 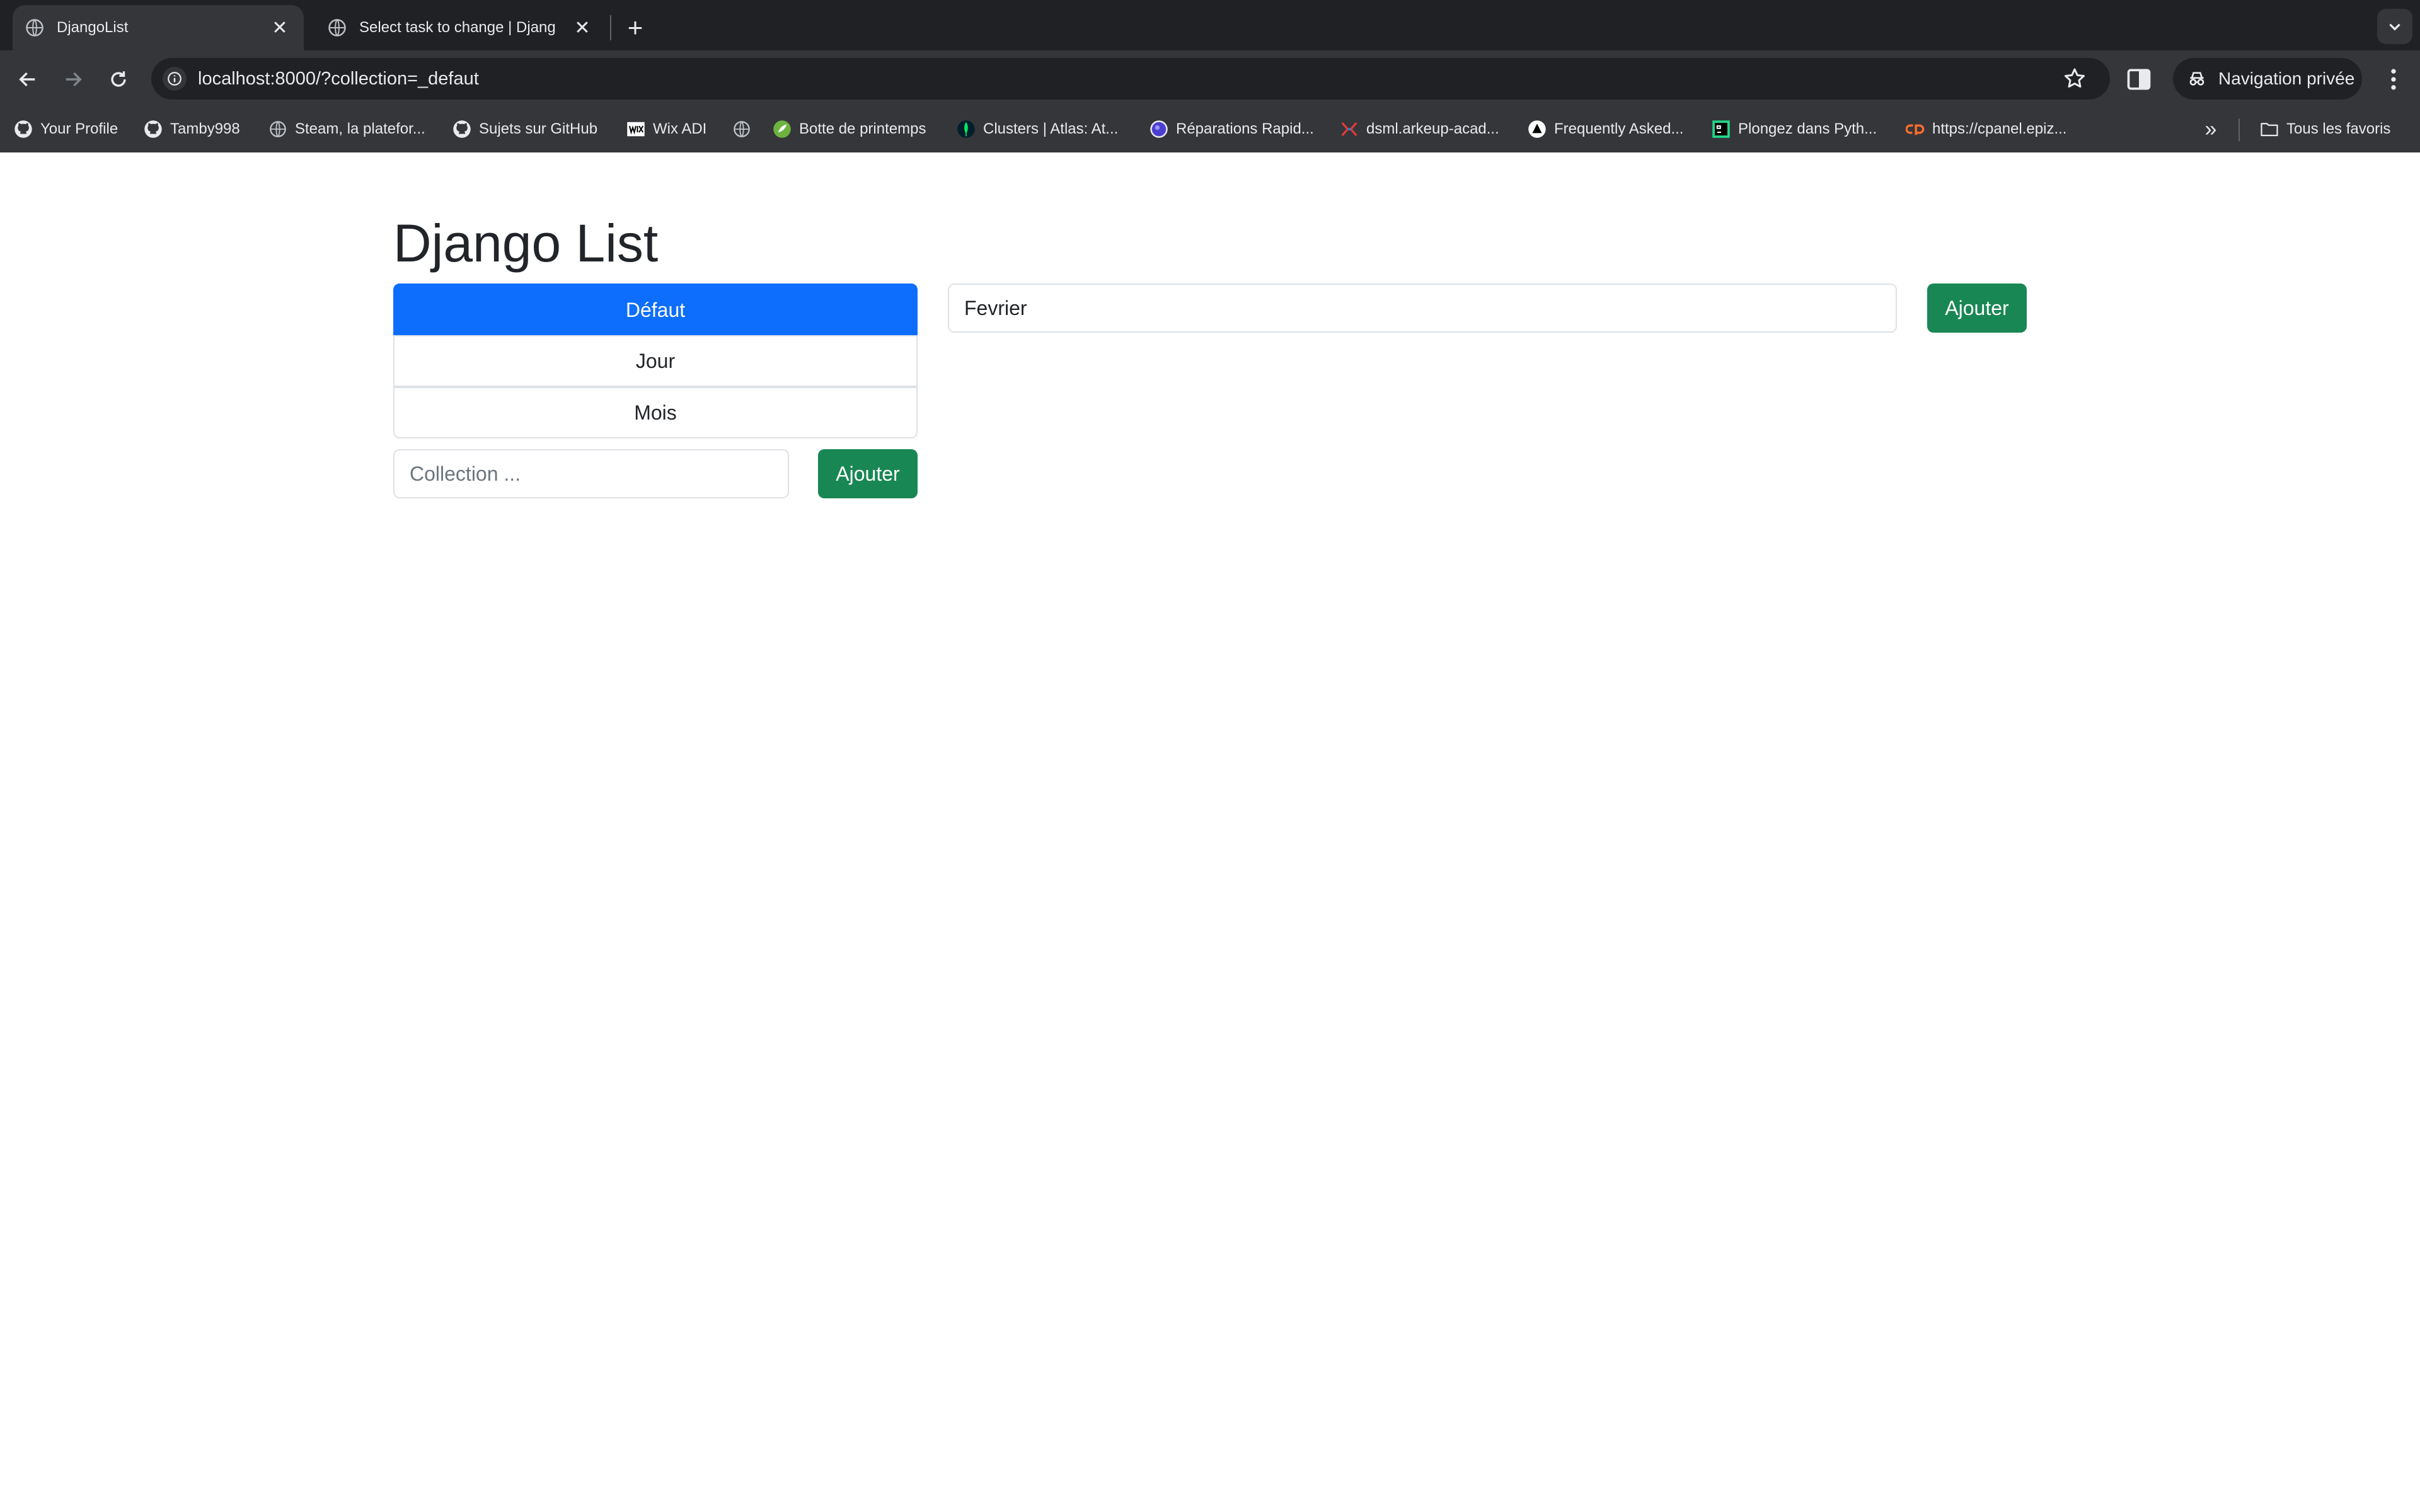 I want to click on collection-item-defaut: Défaut, so click(x=655, y=310).